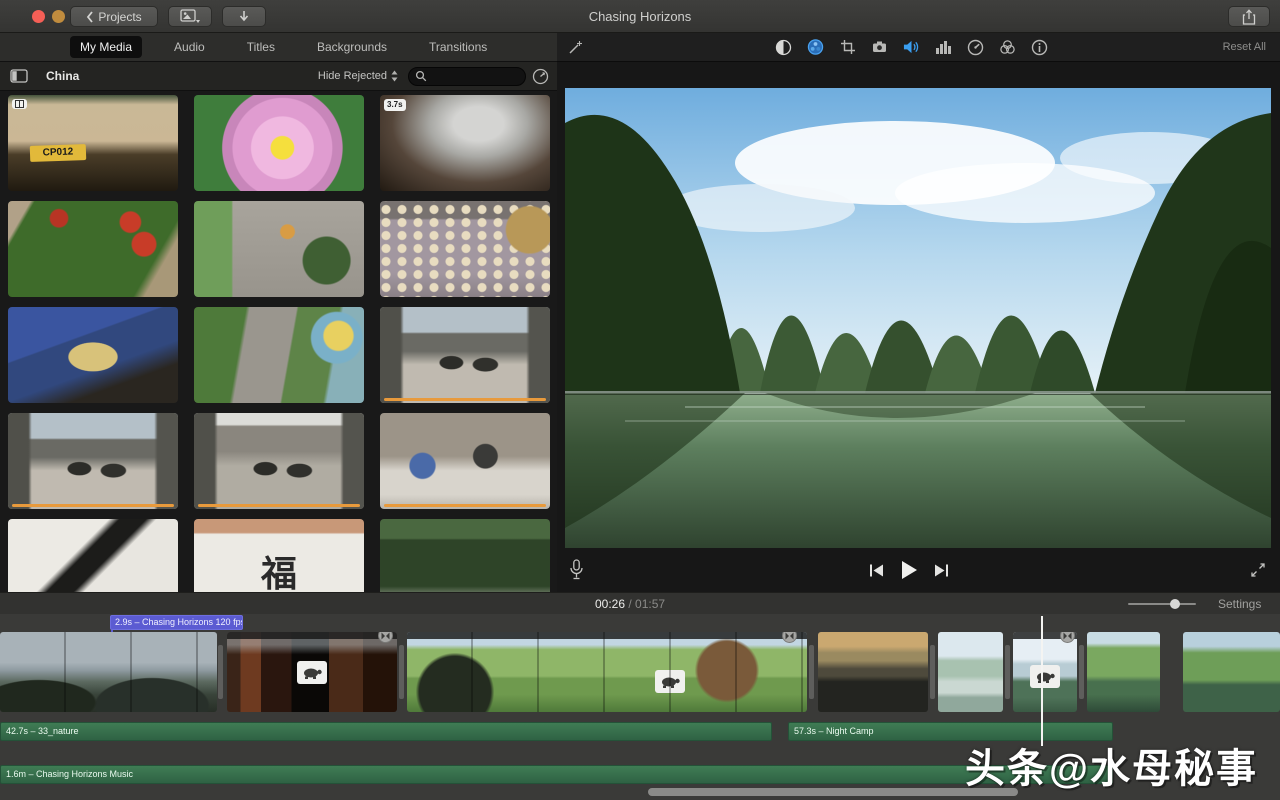 Image resolution: width=1280 pixels, height=800 pixels. I want to click on media-clip-calligraphy-stroke, so click(93, 555).